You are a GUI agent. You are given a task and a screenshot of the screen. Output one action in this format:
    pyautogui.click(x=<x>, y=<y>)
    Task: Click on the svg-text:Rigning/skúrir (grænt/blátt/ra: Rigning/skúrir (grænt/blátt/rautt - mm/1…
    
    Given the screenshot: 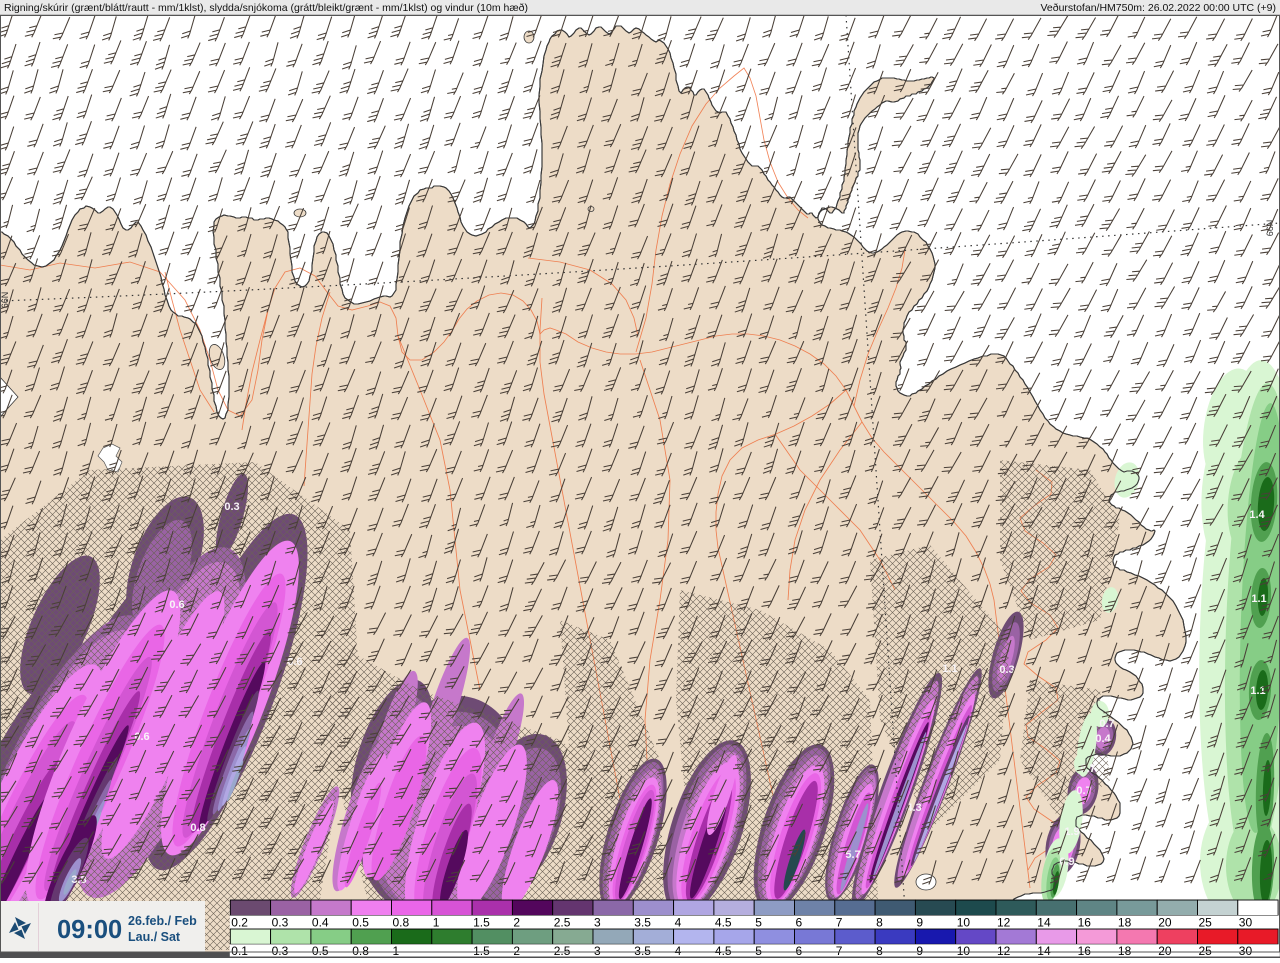 What is the action you would take?
    pyautogui.click(x=266, y=8)
    